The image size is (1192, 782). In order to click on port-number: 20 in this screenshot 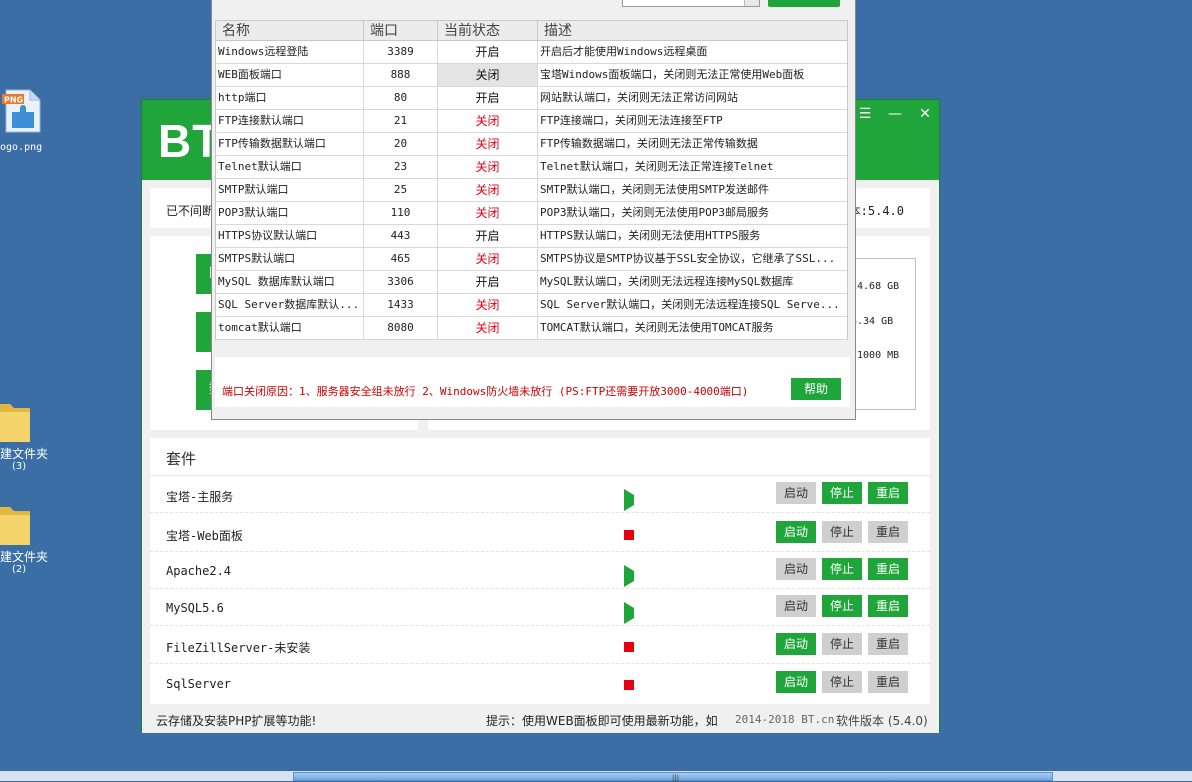, I will do `click(401, 144)`.